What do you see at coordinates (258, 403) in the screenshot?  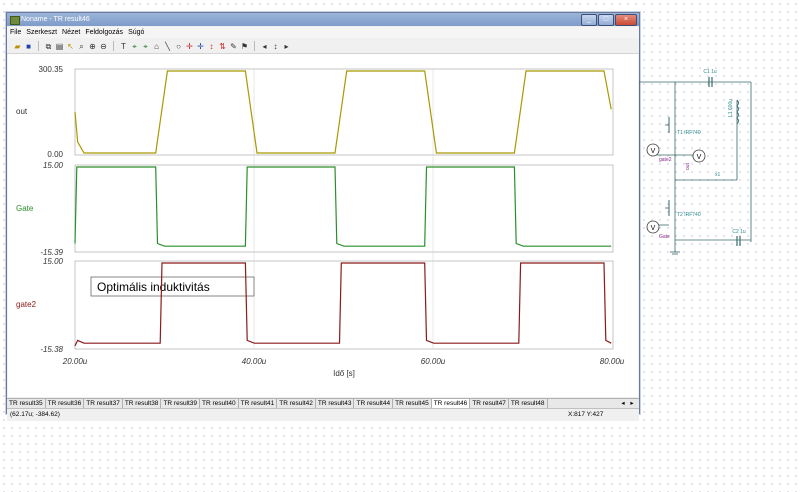 I see `tab-tr-result41: TR result41` at bounding box center [258, 403].